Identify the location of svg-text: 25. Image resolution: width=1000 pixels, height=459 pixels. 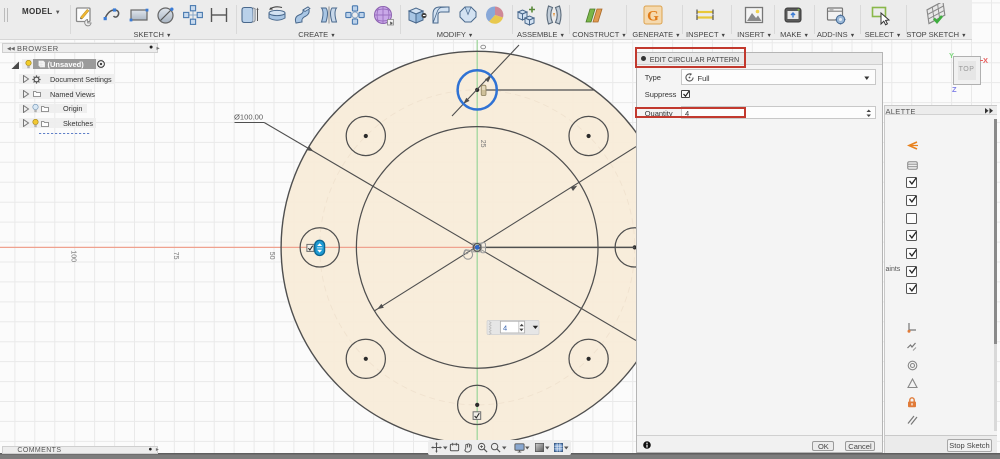
(482, 144).